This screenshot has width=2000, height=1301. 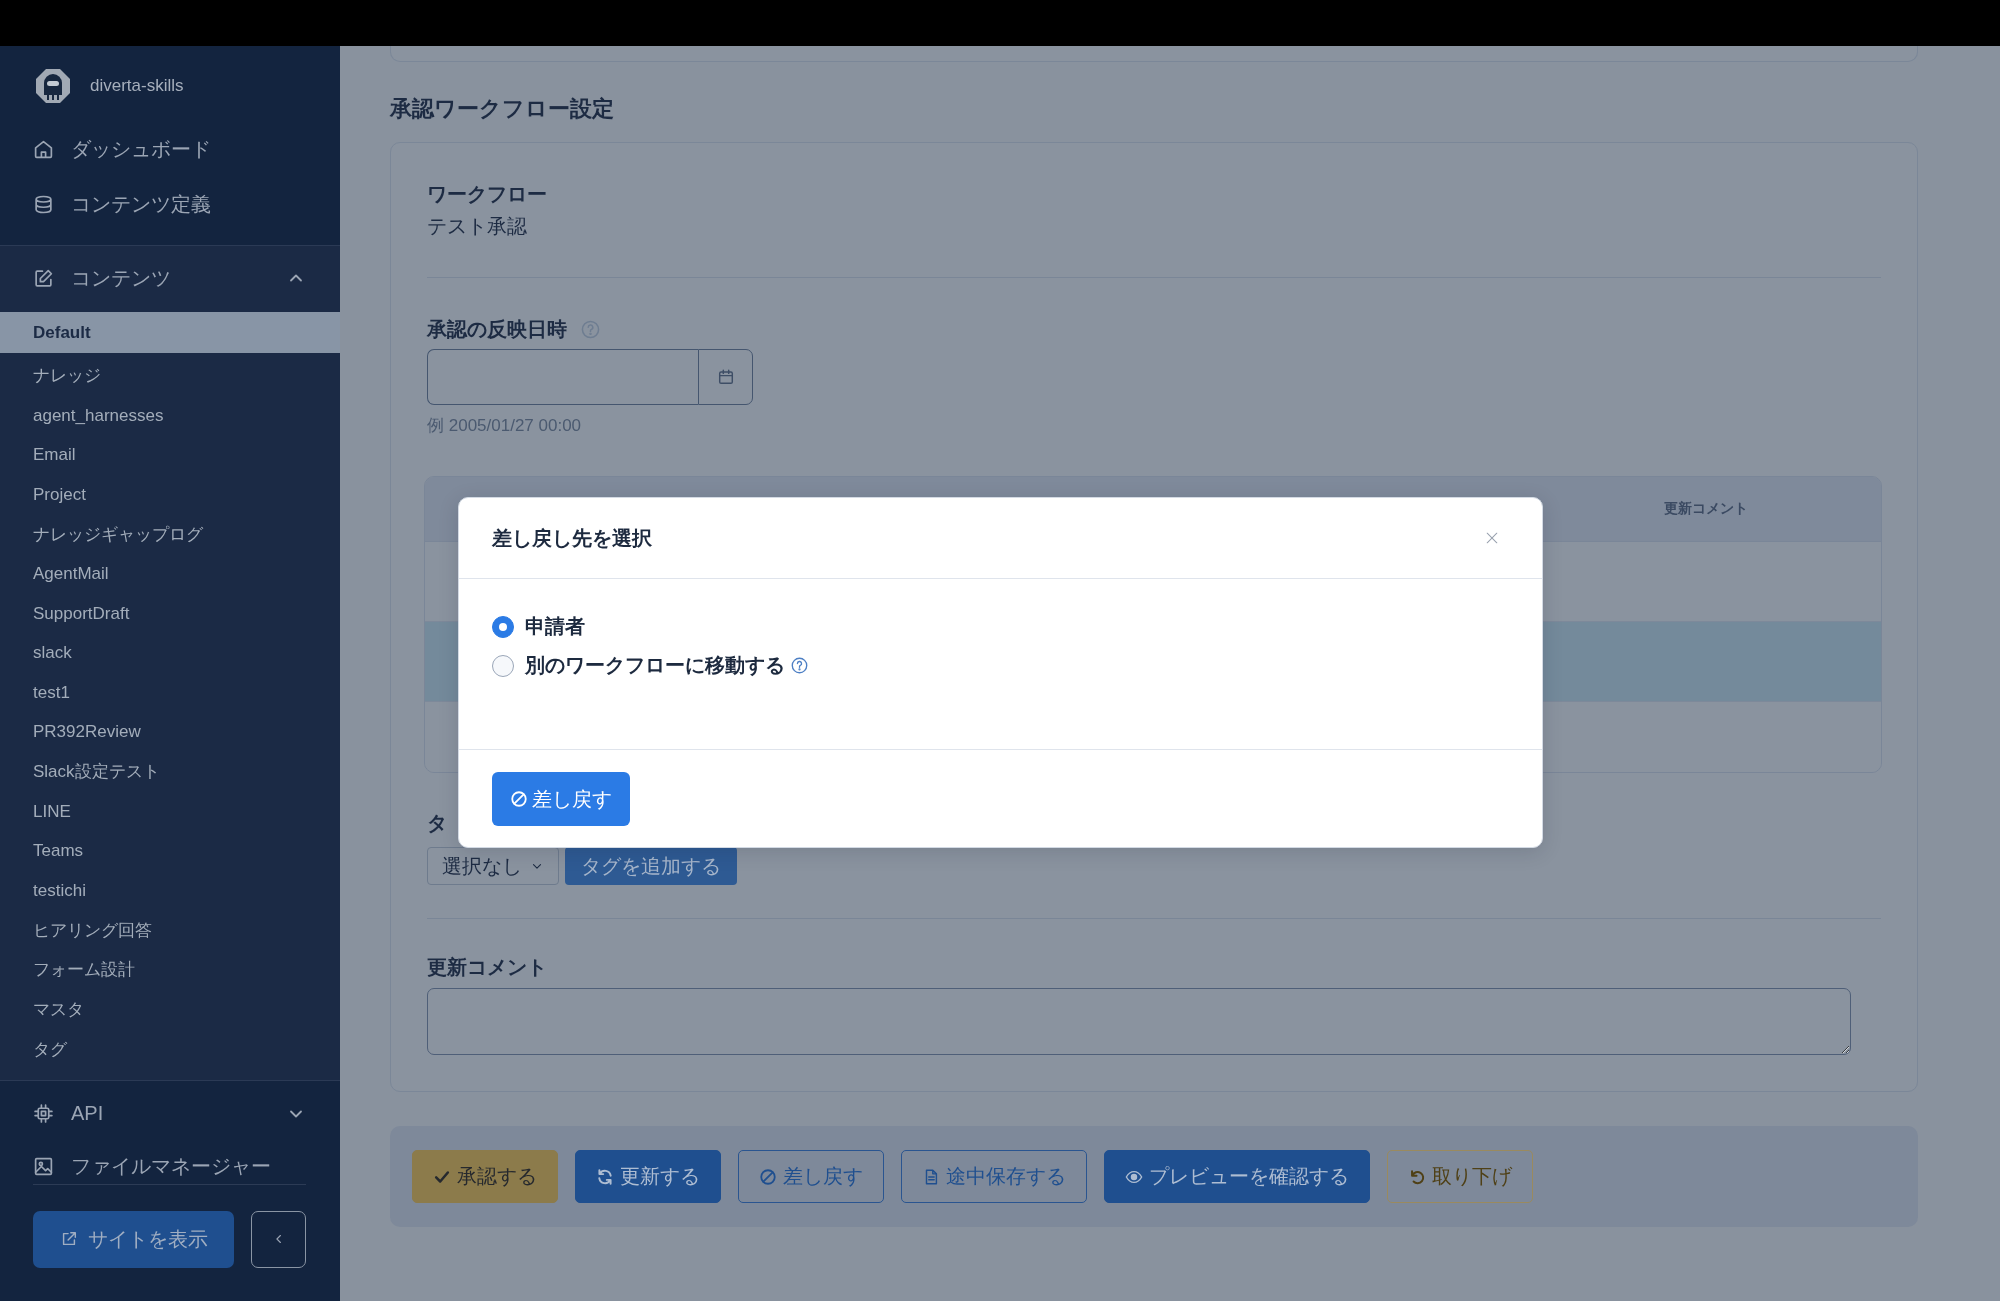 What do you see at coordinates (170, 1113) in the screenshot?
I see `sidebar-group-toggle: API` at bounding box center [170, 1113].